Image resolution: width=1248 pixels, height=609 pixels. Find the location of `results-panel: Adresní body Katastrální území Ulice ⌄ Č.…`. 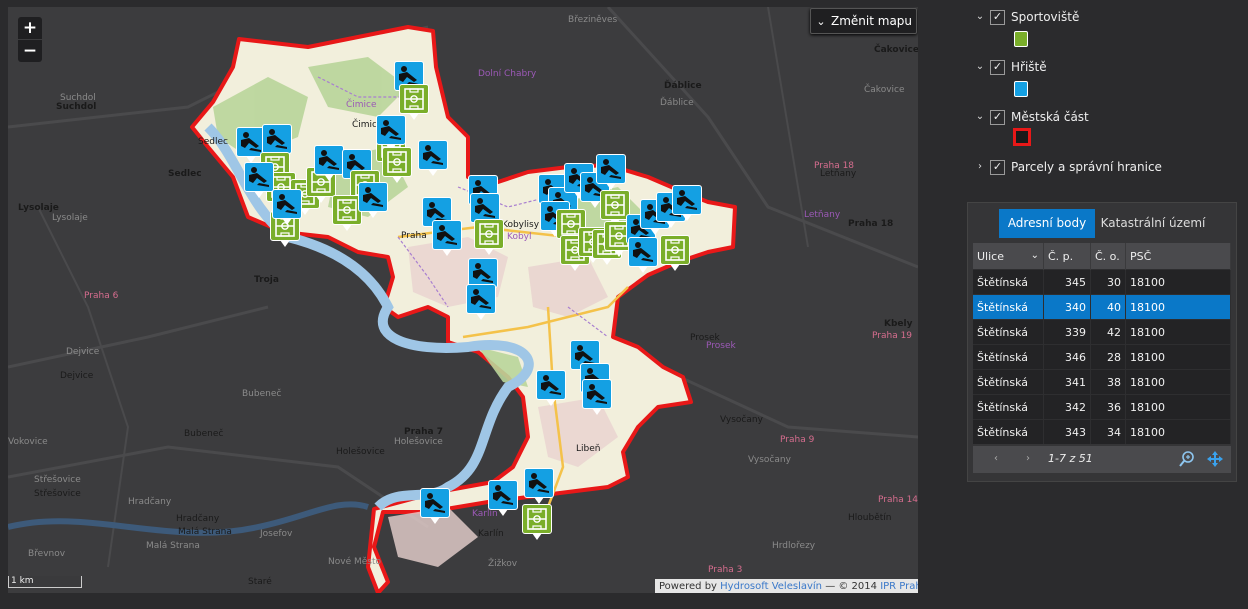

results-panel: Adresní body Katastrální území Ulice ⌄ Č.… is located at coordinates (1102, 342).